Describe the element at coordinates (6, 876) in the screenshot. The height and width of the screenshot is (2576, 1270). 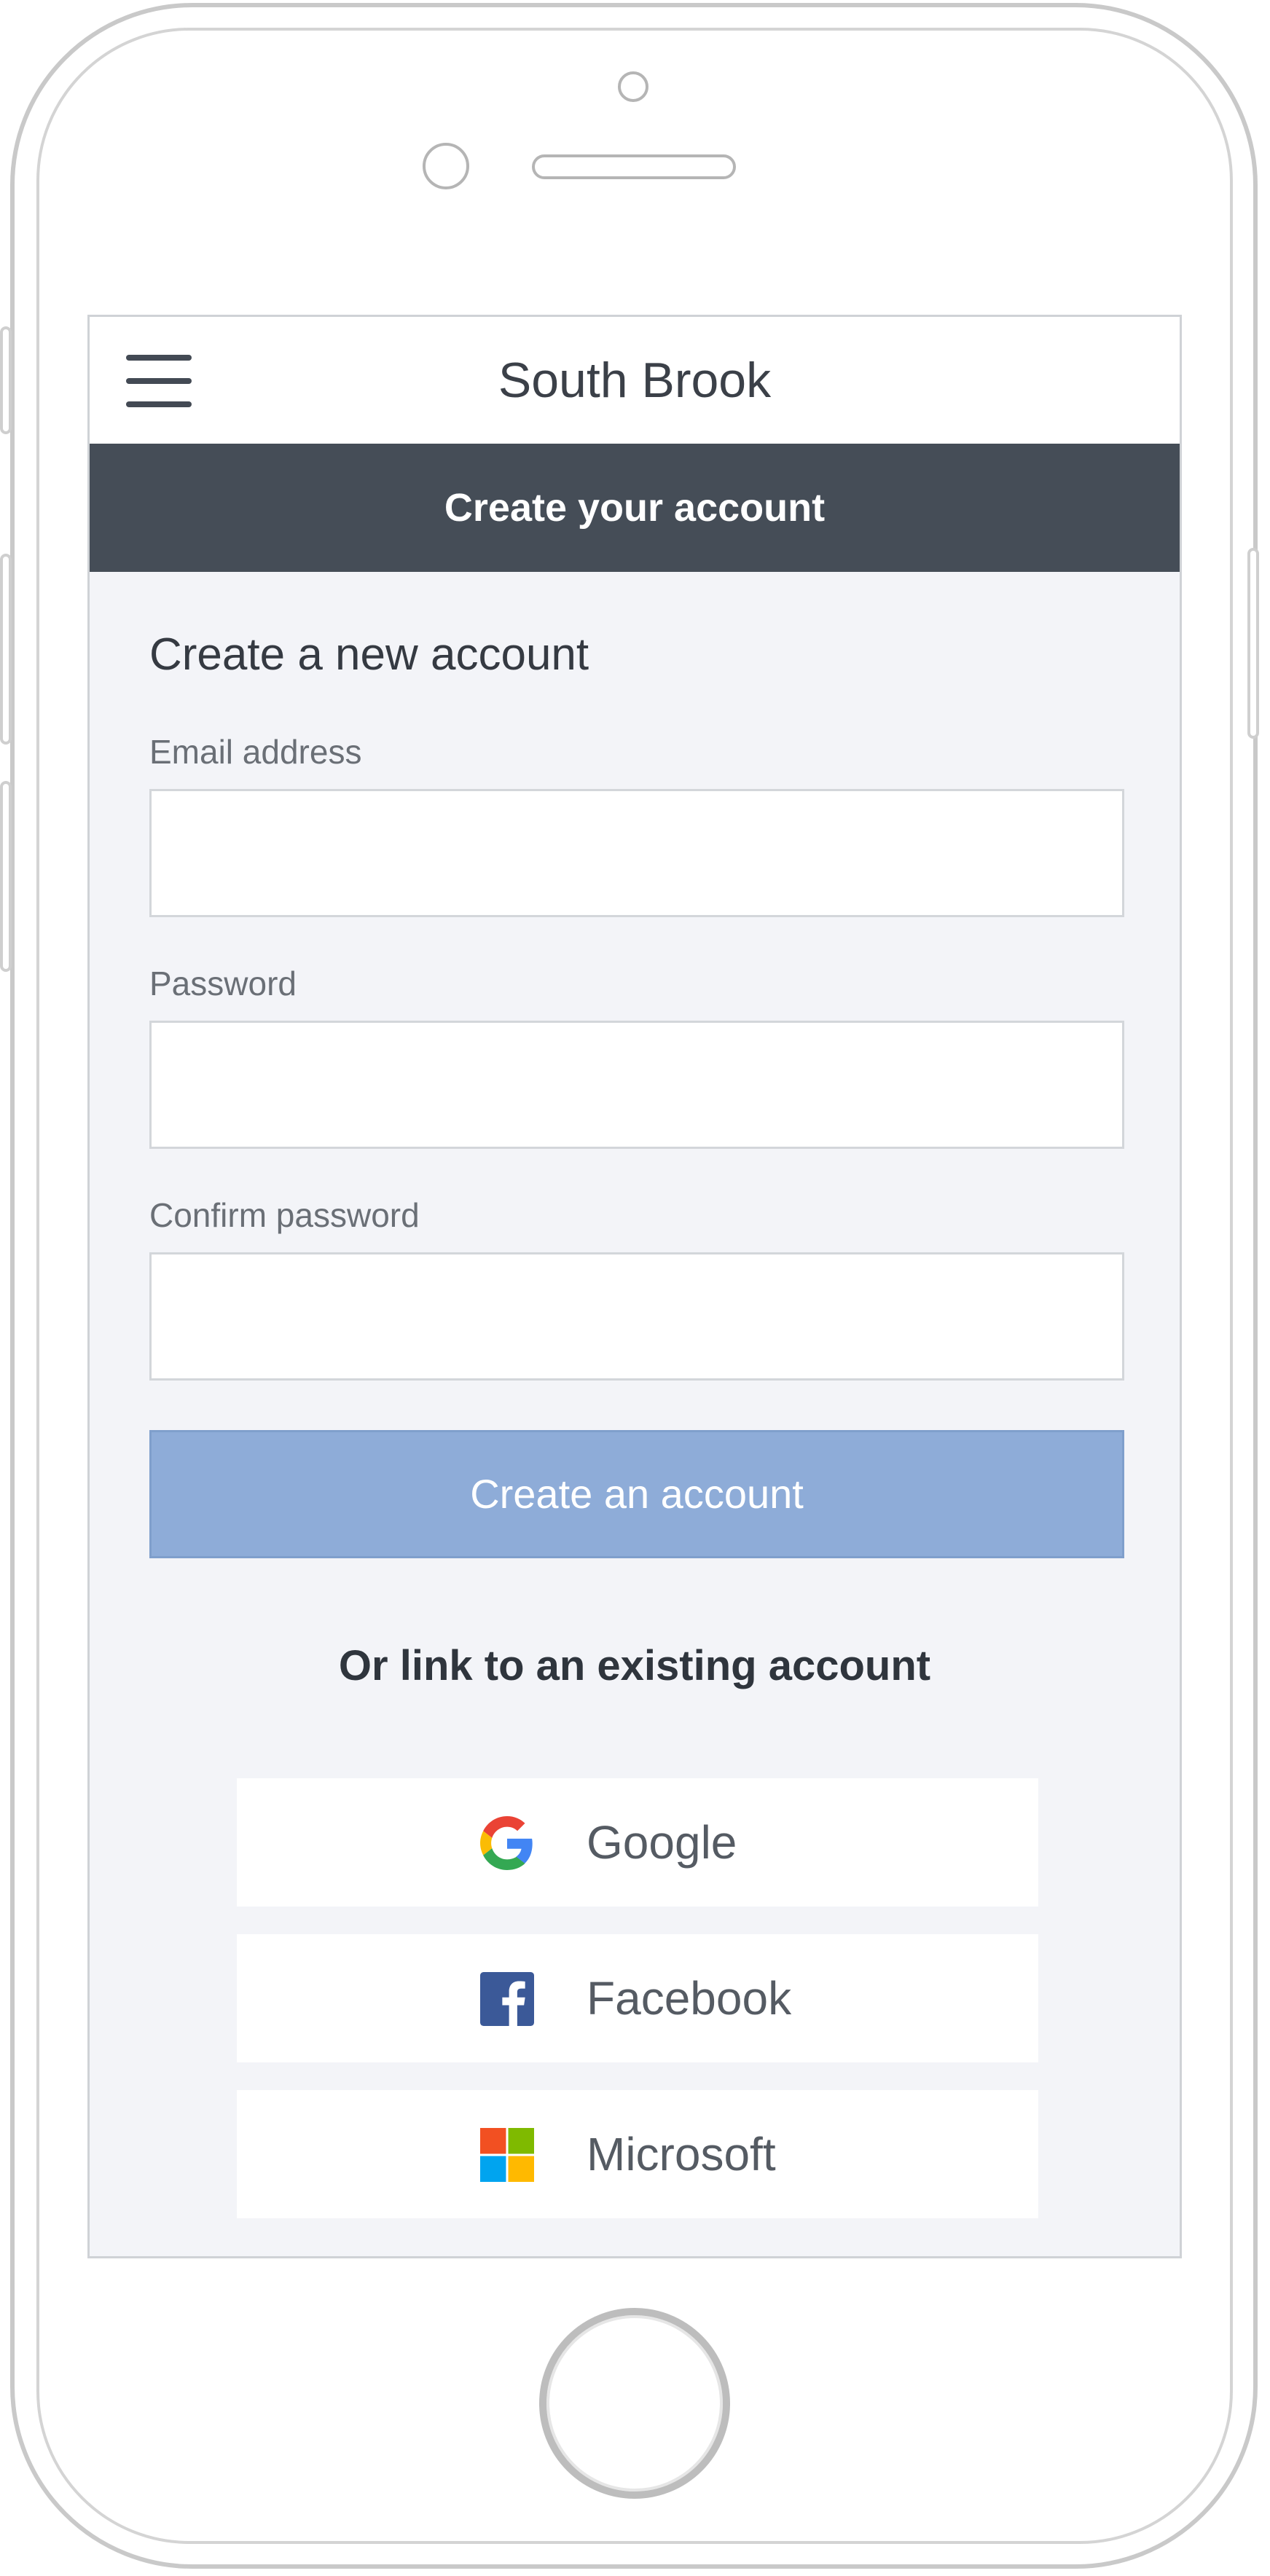
I see `volume-down-button` at that location.